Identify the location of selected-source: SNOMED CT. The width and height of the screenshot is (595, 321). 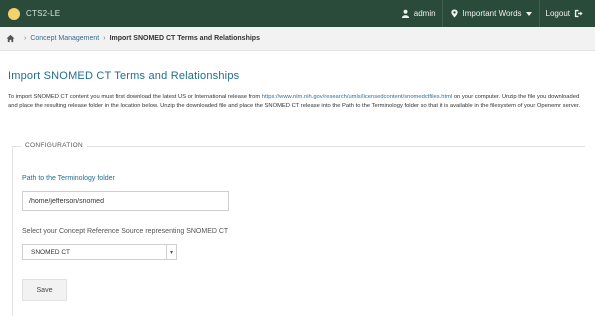
(50, 252).